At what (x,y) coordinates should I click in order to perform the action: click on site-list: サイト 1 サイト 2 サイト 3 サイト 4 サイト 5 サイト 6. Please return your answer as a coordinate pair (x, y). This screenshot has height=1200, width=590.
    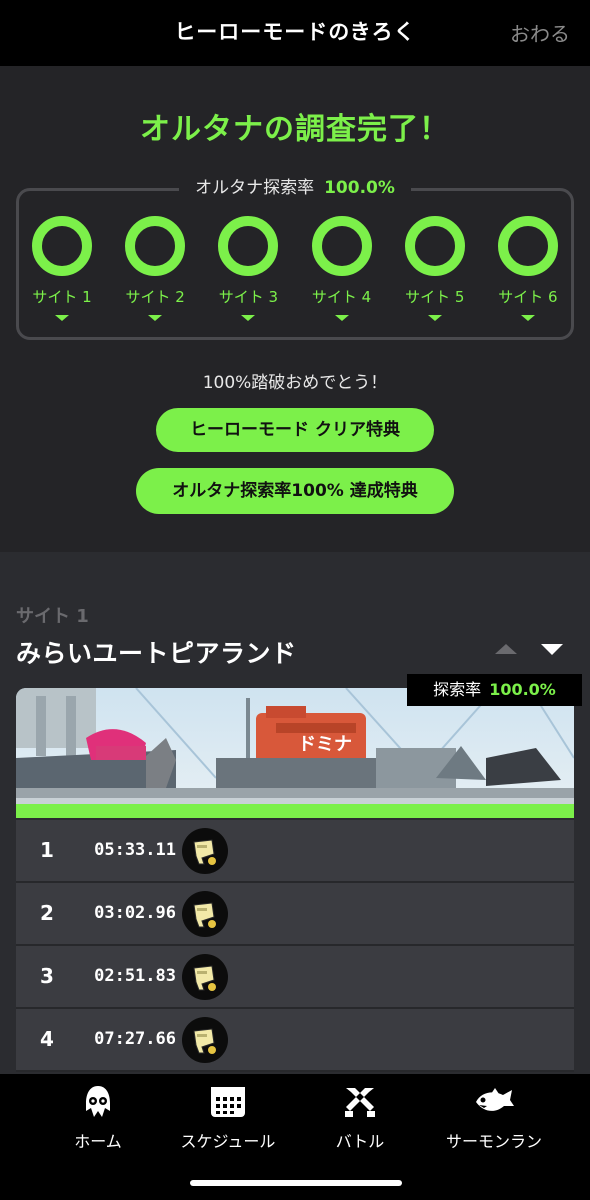
    Looking at the image, I should click on (295, 271).